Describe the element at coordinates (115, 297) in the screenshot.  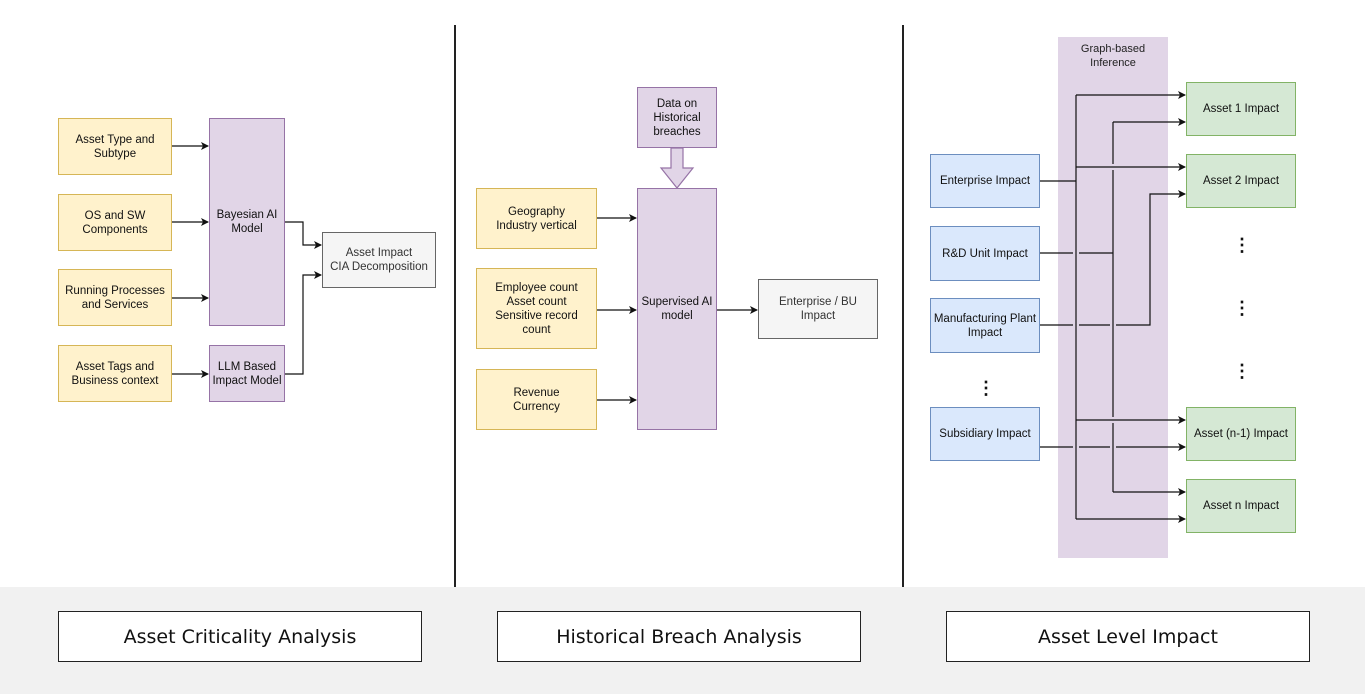
I see `input-running-processes: Running Processes and Services` at that location.